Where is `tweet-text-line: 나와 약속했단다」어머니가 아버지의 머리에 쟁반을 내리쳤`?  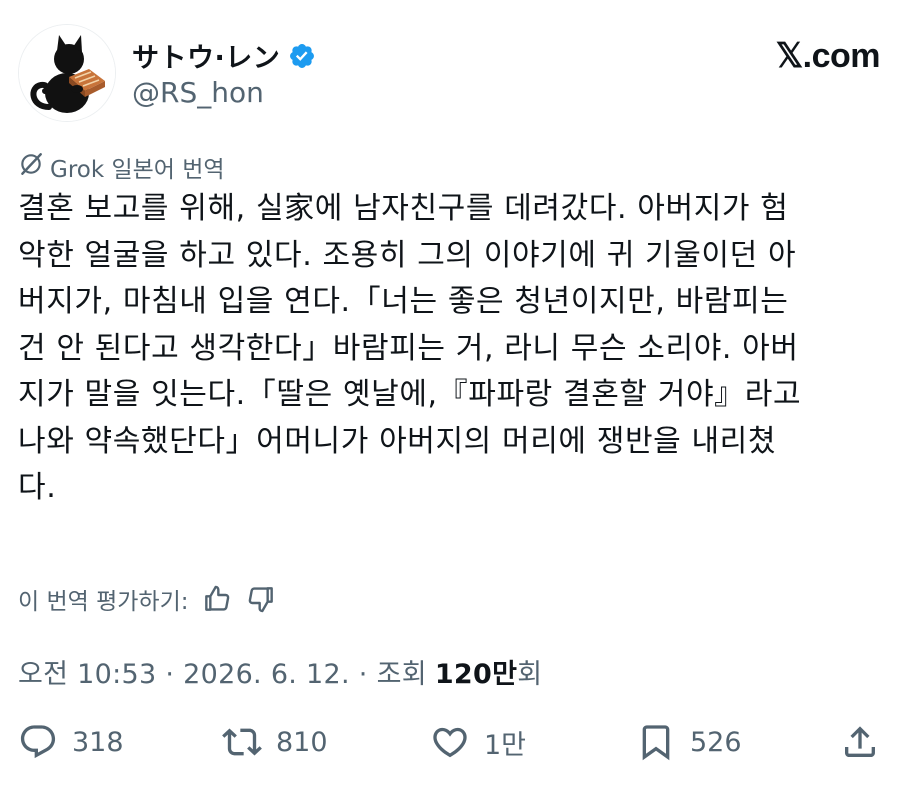 tweet-text-line: 나와 약속했단다」어머니가 아버지의 머리에 쟁반을 내리쳤 is located at coordinates (397, 441).